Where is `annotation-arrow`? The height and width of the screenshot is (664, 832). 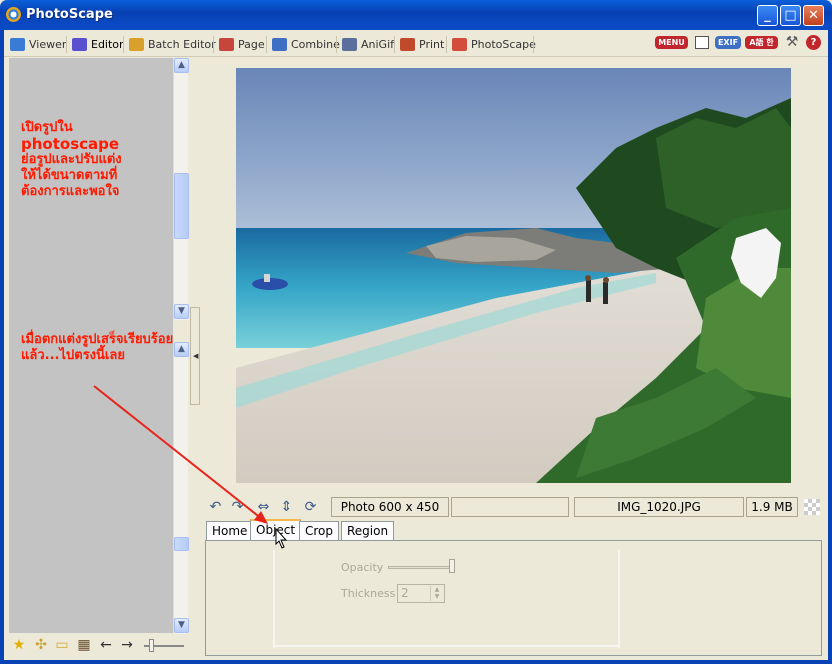
annotation-arrow is located at coordinates (180, 454).